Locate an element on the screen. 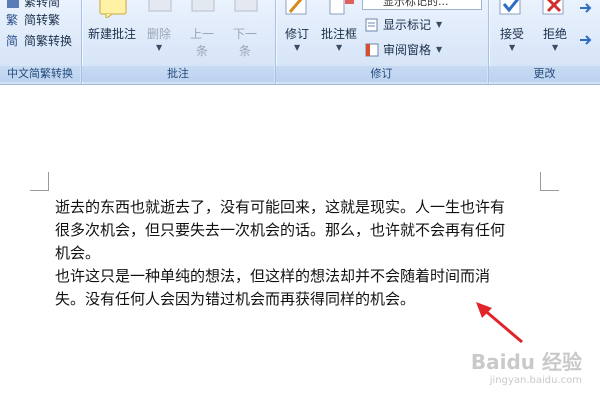 The width and height of the screenshot is (600, 400). svg-text: 简 is located at coordinates (12, 40).